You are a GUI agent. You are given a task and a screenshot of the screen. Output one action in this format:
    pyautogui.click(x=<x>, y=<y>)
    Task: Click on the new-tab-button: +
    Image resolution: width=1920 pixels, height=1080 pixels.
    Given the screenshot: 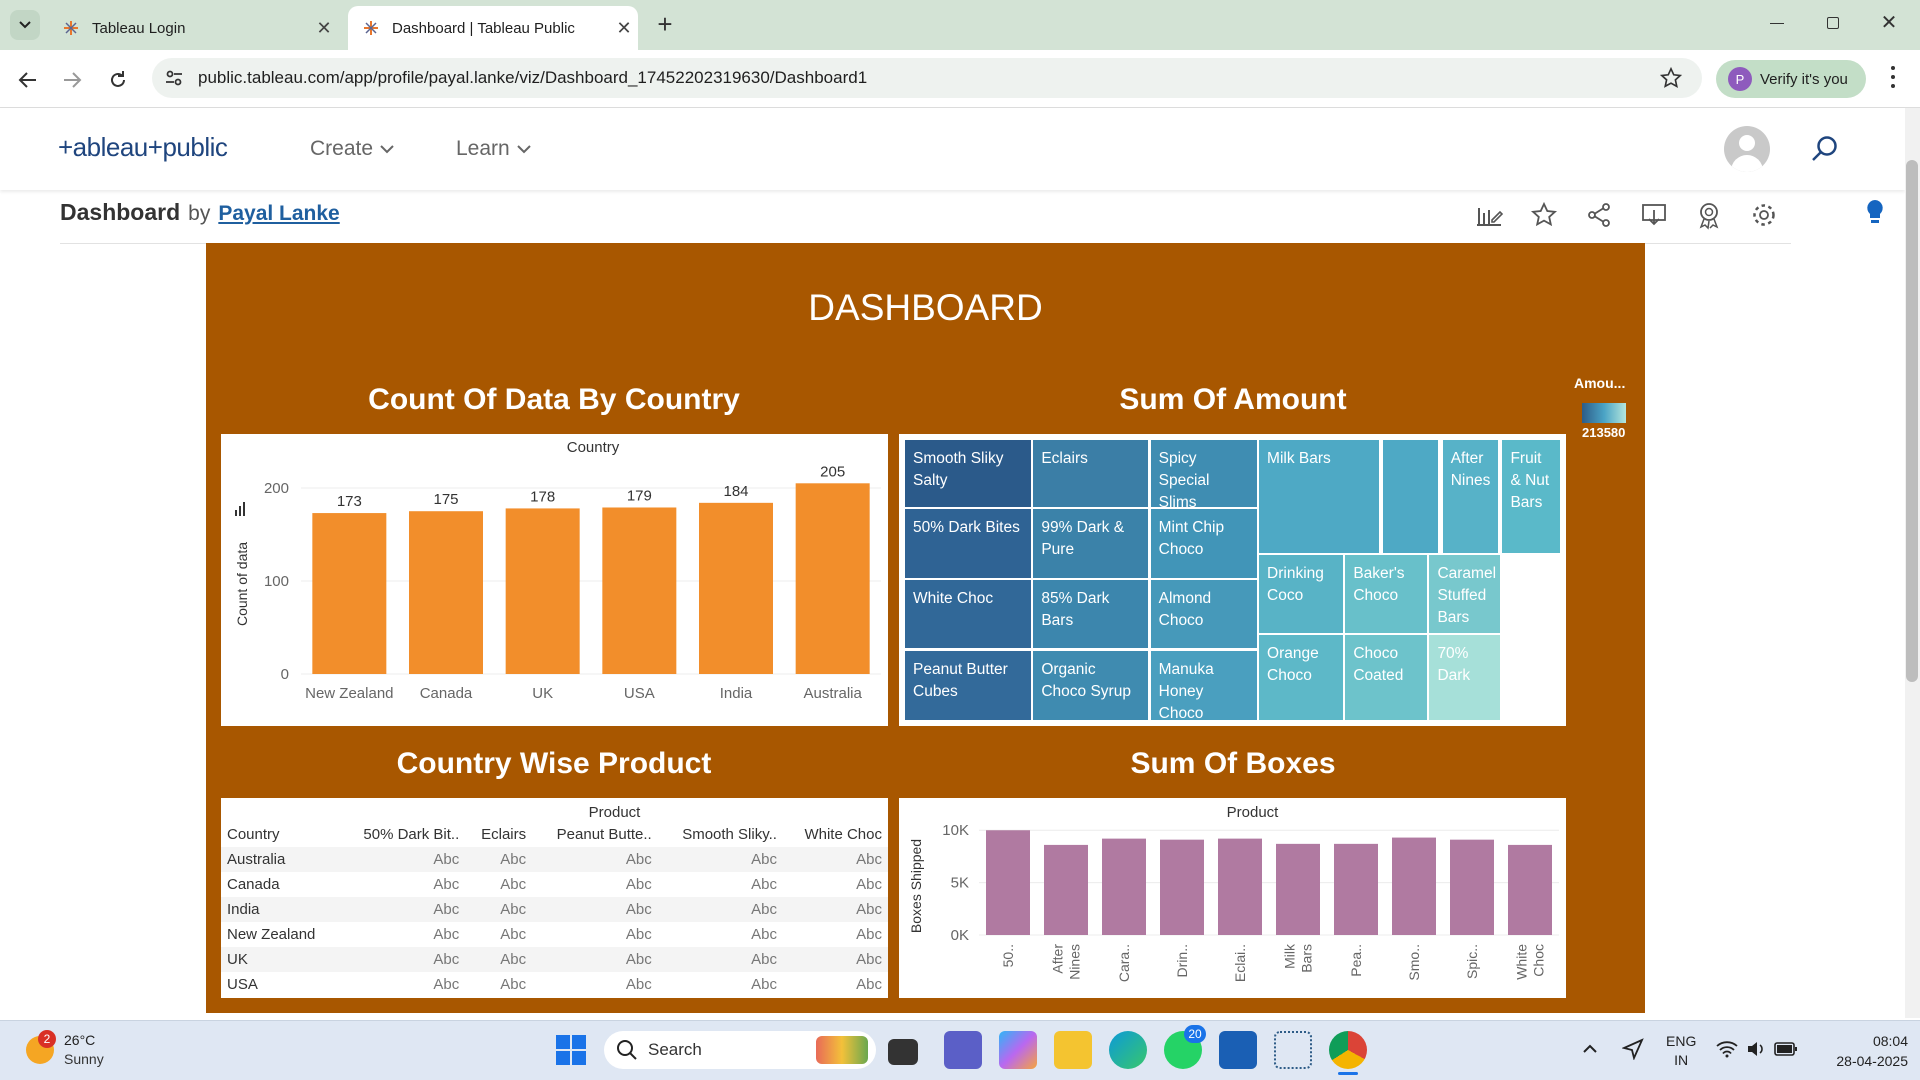 What is the action you would take?
    pyautogui.click(x=665, y=25)
    